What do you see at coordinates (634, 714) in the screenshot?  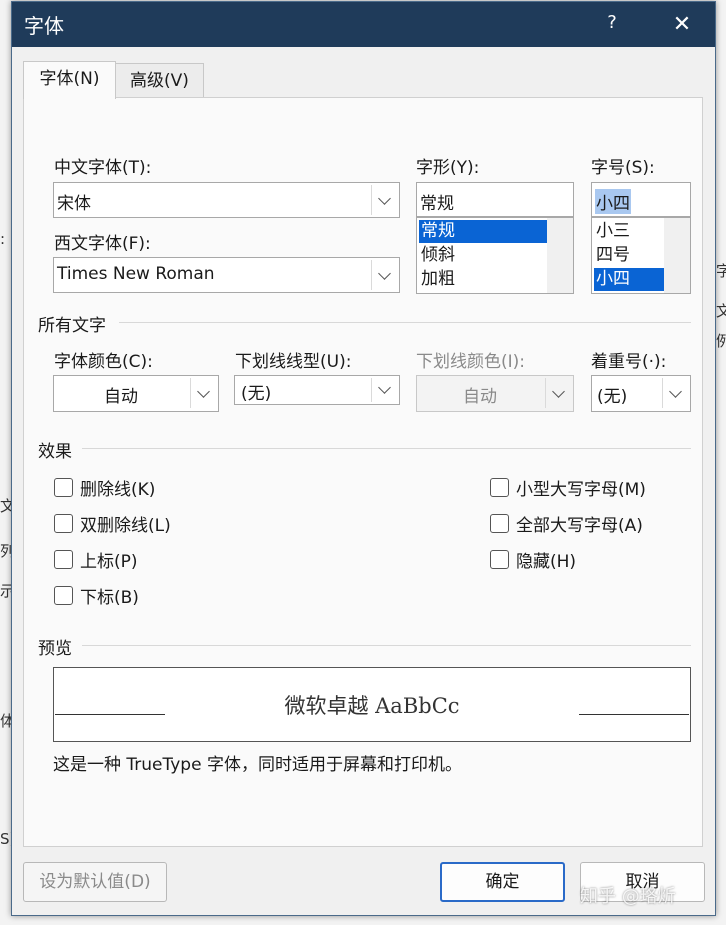 I see `preview-baseline-right` at bounding box center [634, 714].